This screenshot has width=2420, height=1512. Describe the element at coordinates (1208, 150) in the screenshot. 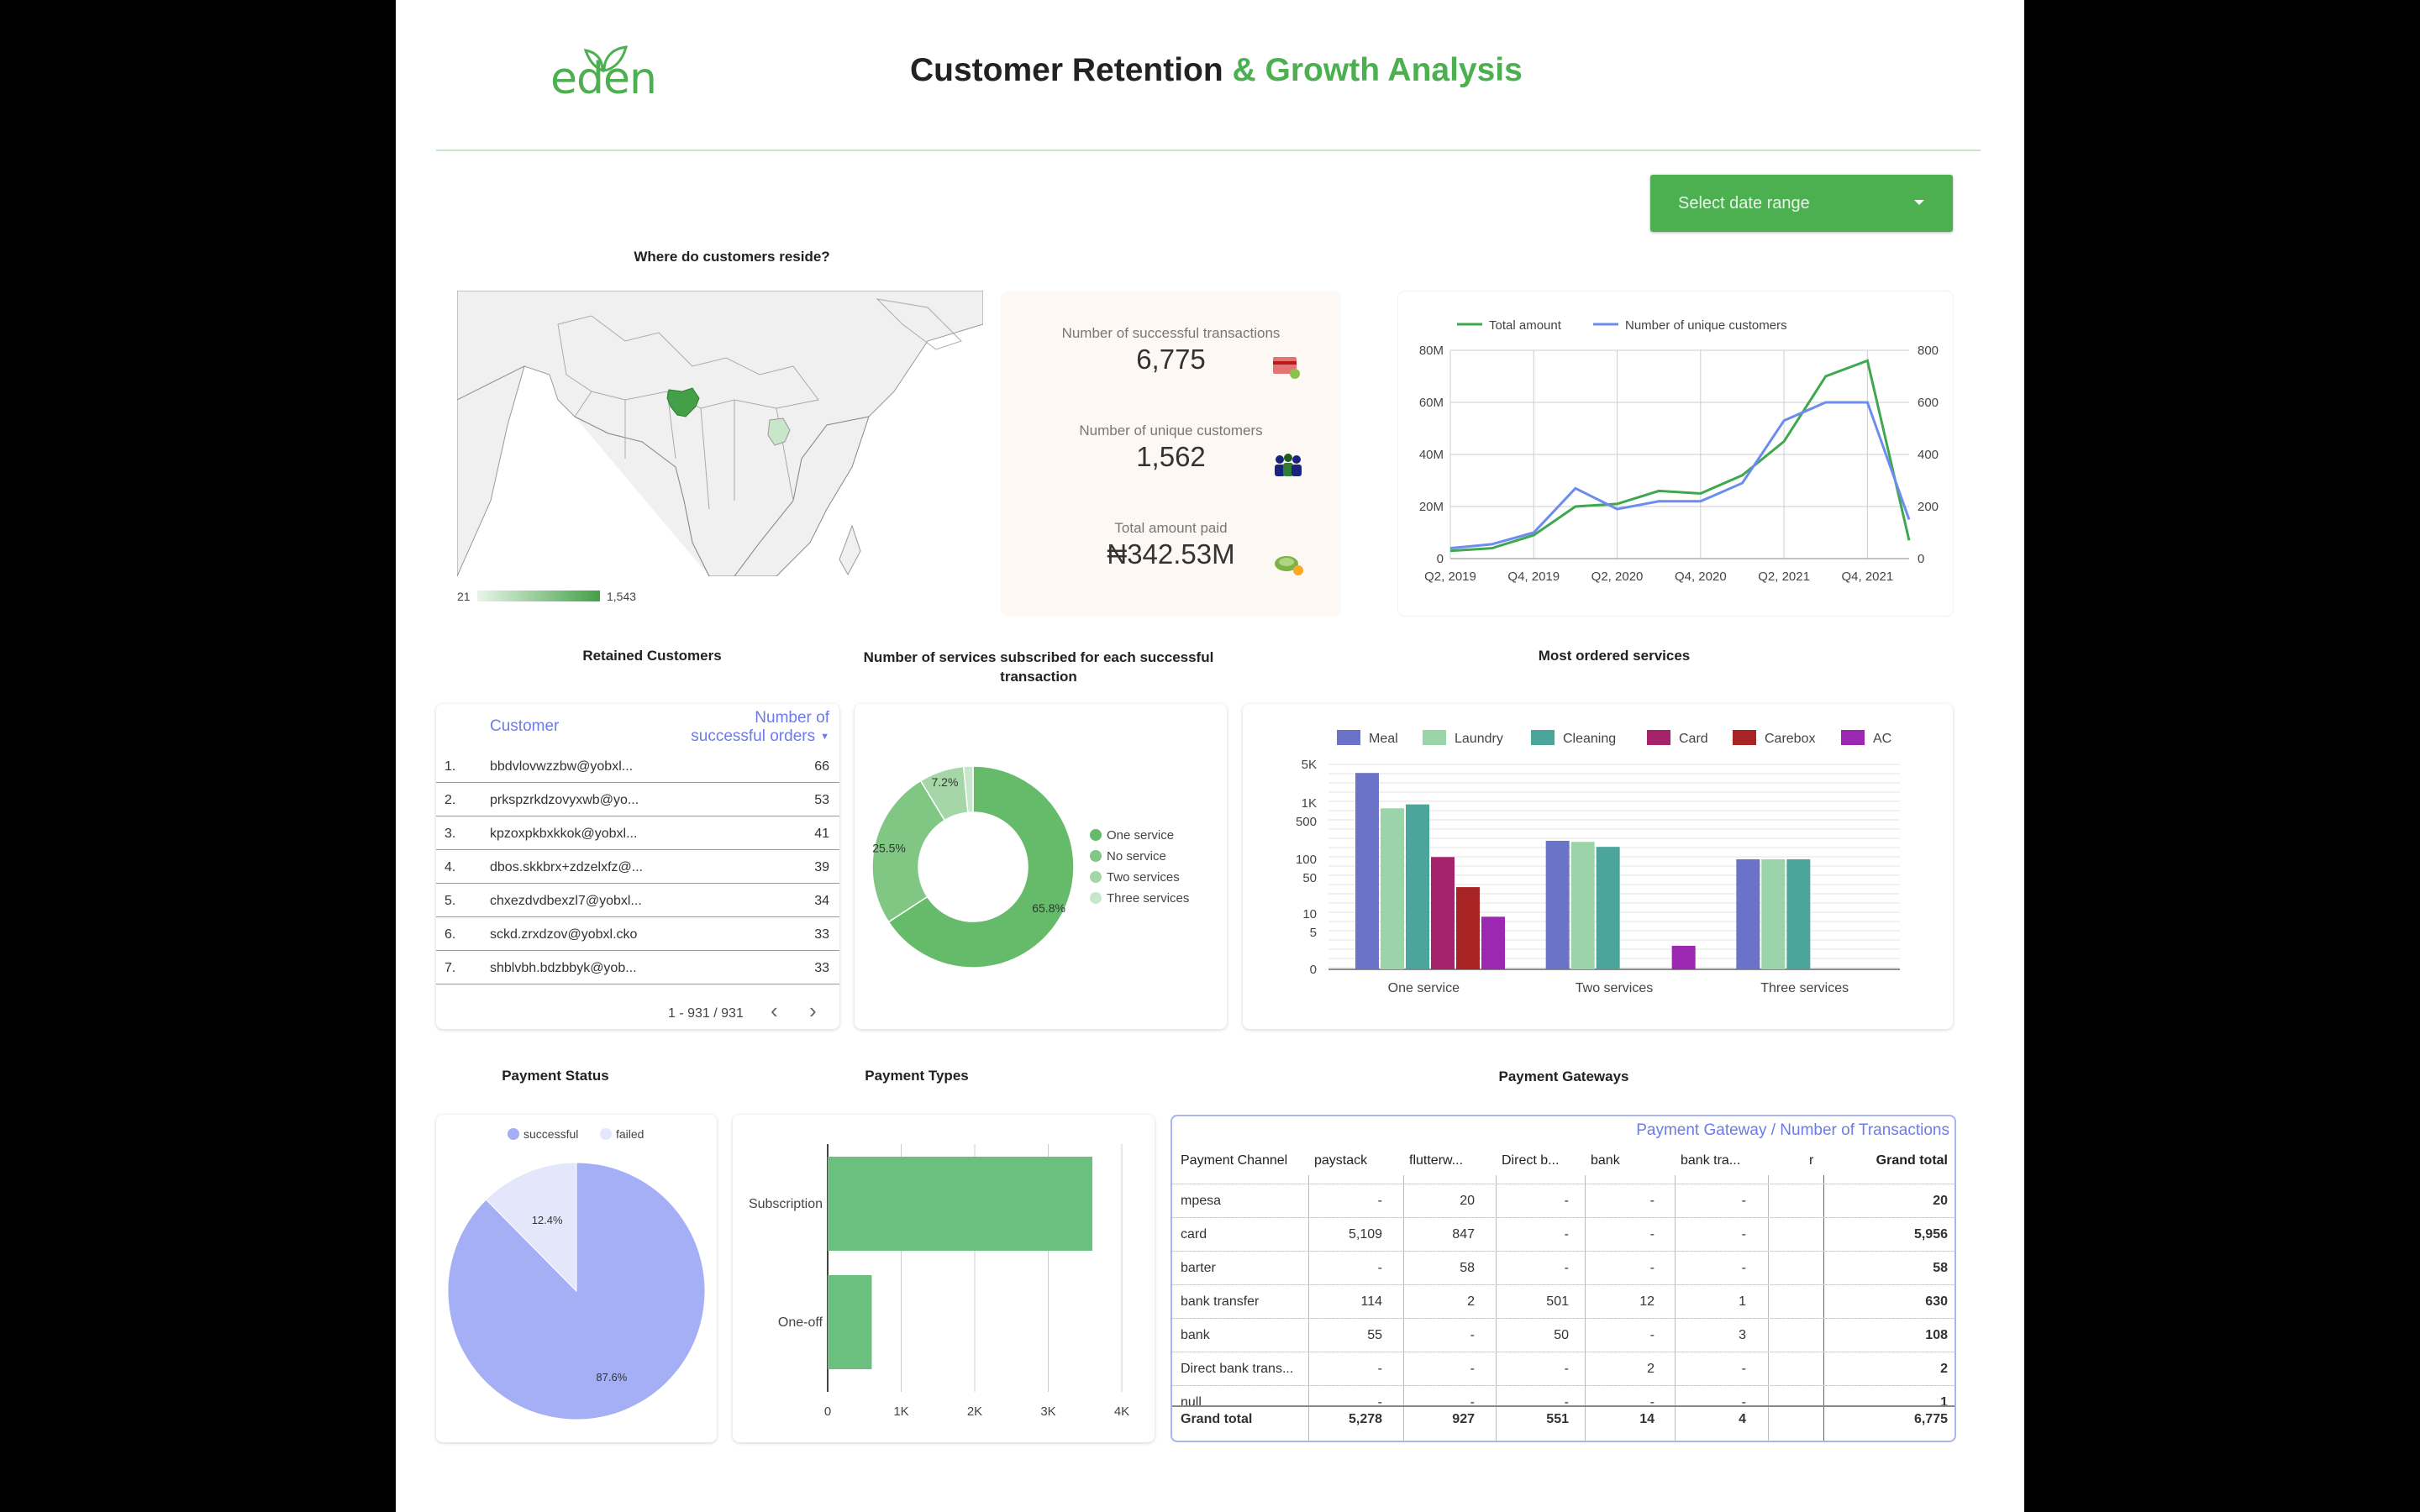

I see `header-divider` at that location.